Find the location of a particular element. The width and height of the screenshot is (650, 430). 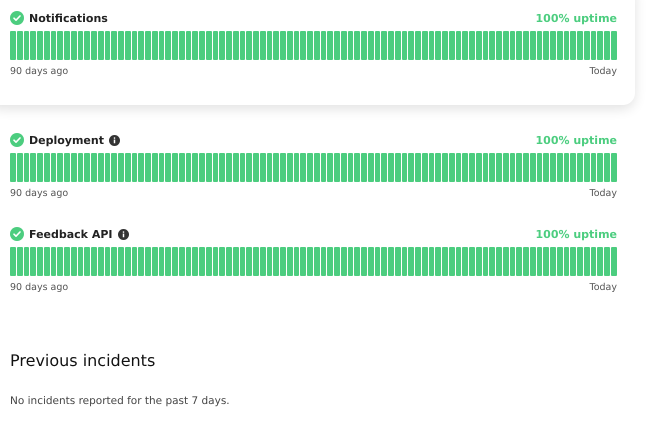

component-name: Feedback API is located at coordinates (70, 234).